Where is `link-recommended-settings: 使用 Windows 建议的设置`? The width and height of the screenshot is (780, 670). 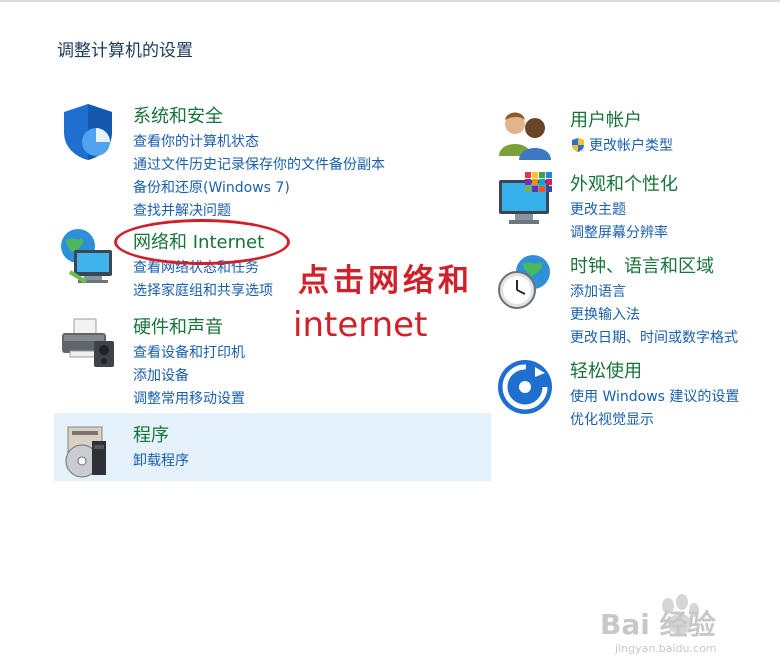 link-recommended-settings: 使用 Windows 建议的设置 is located at coordinates (654, 397).